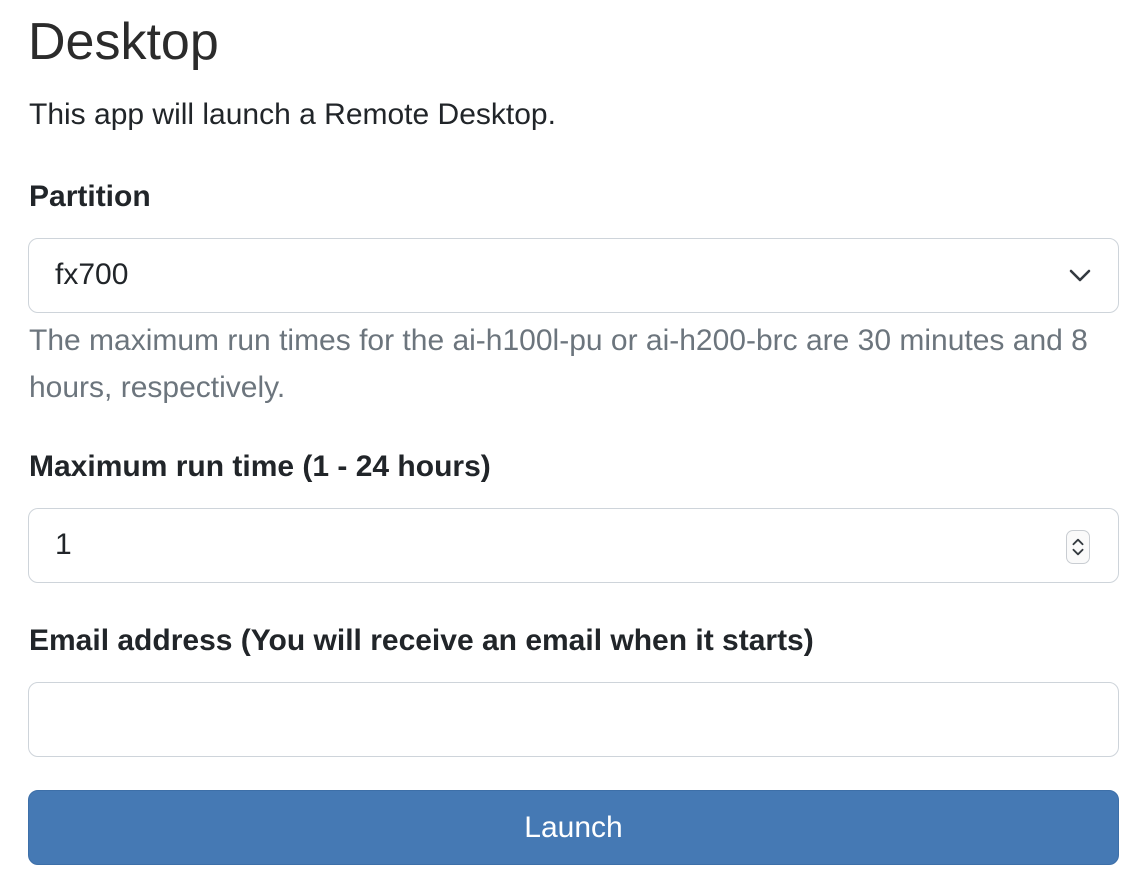  Describe the element at coordinates (92, 274) in the screenshot. I see `partition-selected-value: fx700` at that location.